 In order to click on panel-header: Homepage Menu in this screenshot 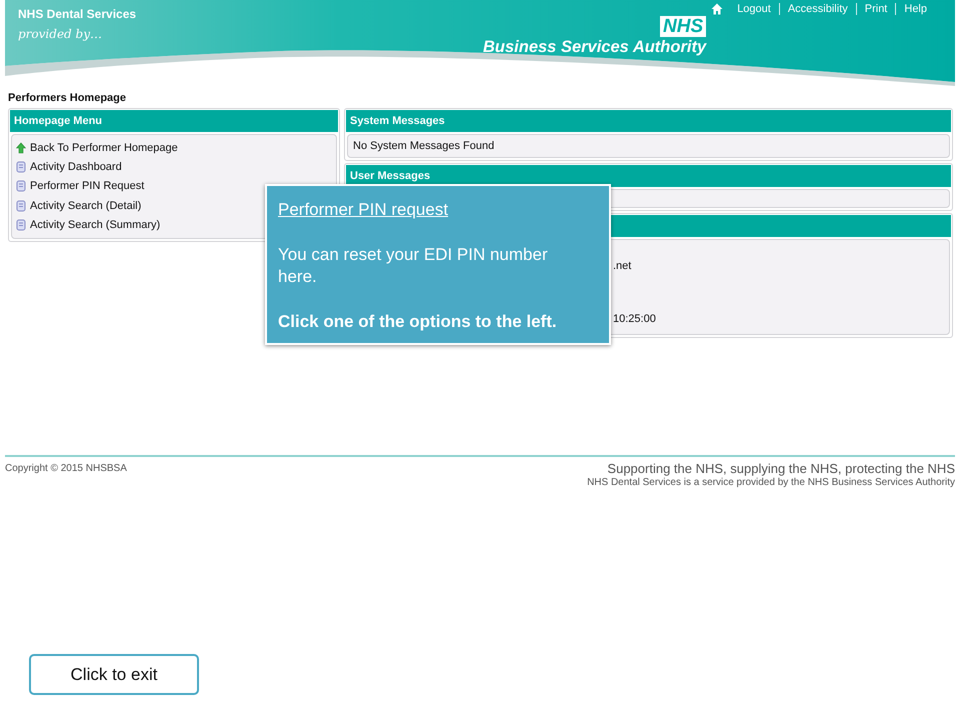, I will do `click(174, 121)`.